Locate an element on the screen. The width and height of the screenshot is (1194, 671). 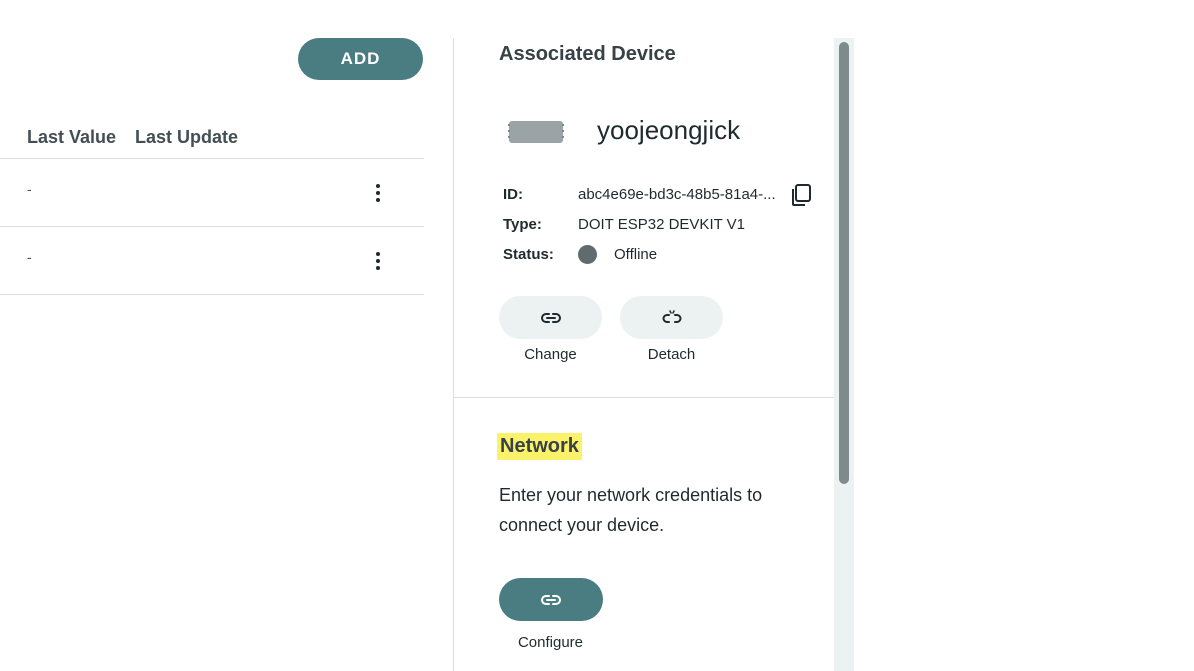
column-header-last-value: Last Value is located at coordinates (71, 137).